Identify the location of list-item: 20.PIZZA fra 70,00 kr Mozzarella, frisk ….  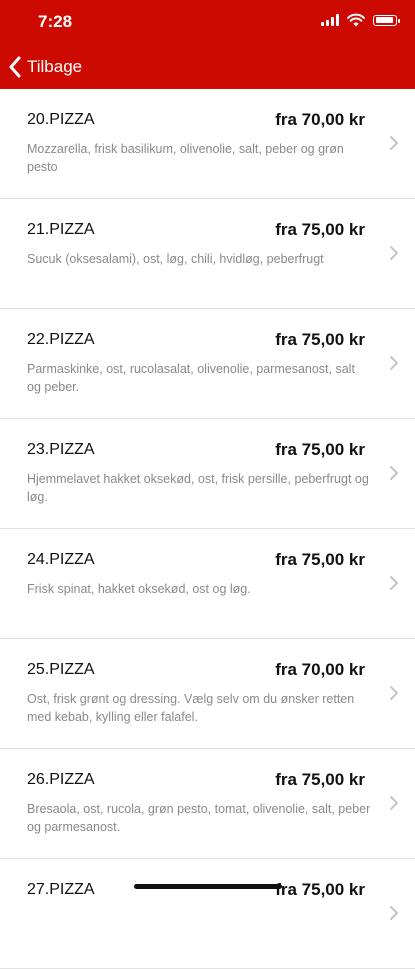
(207, 144).